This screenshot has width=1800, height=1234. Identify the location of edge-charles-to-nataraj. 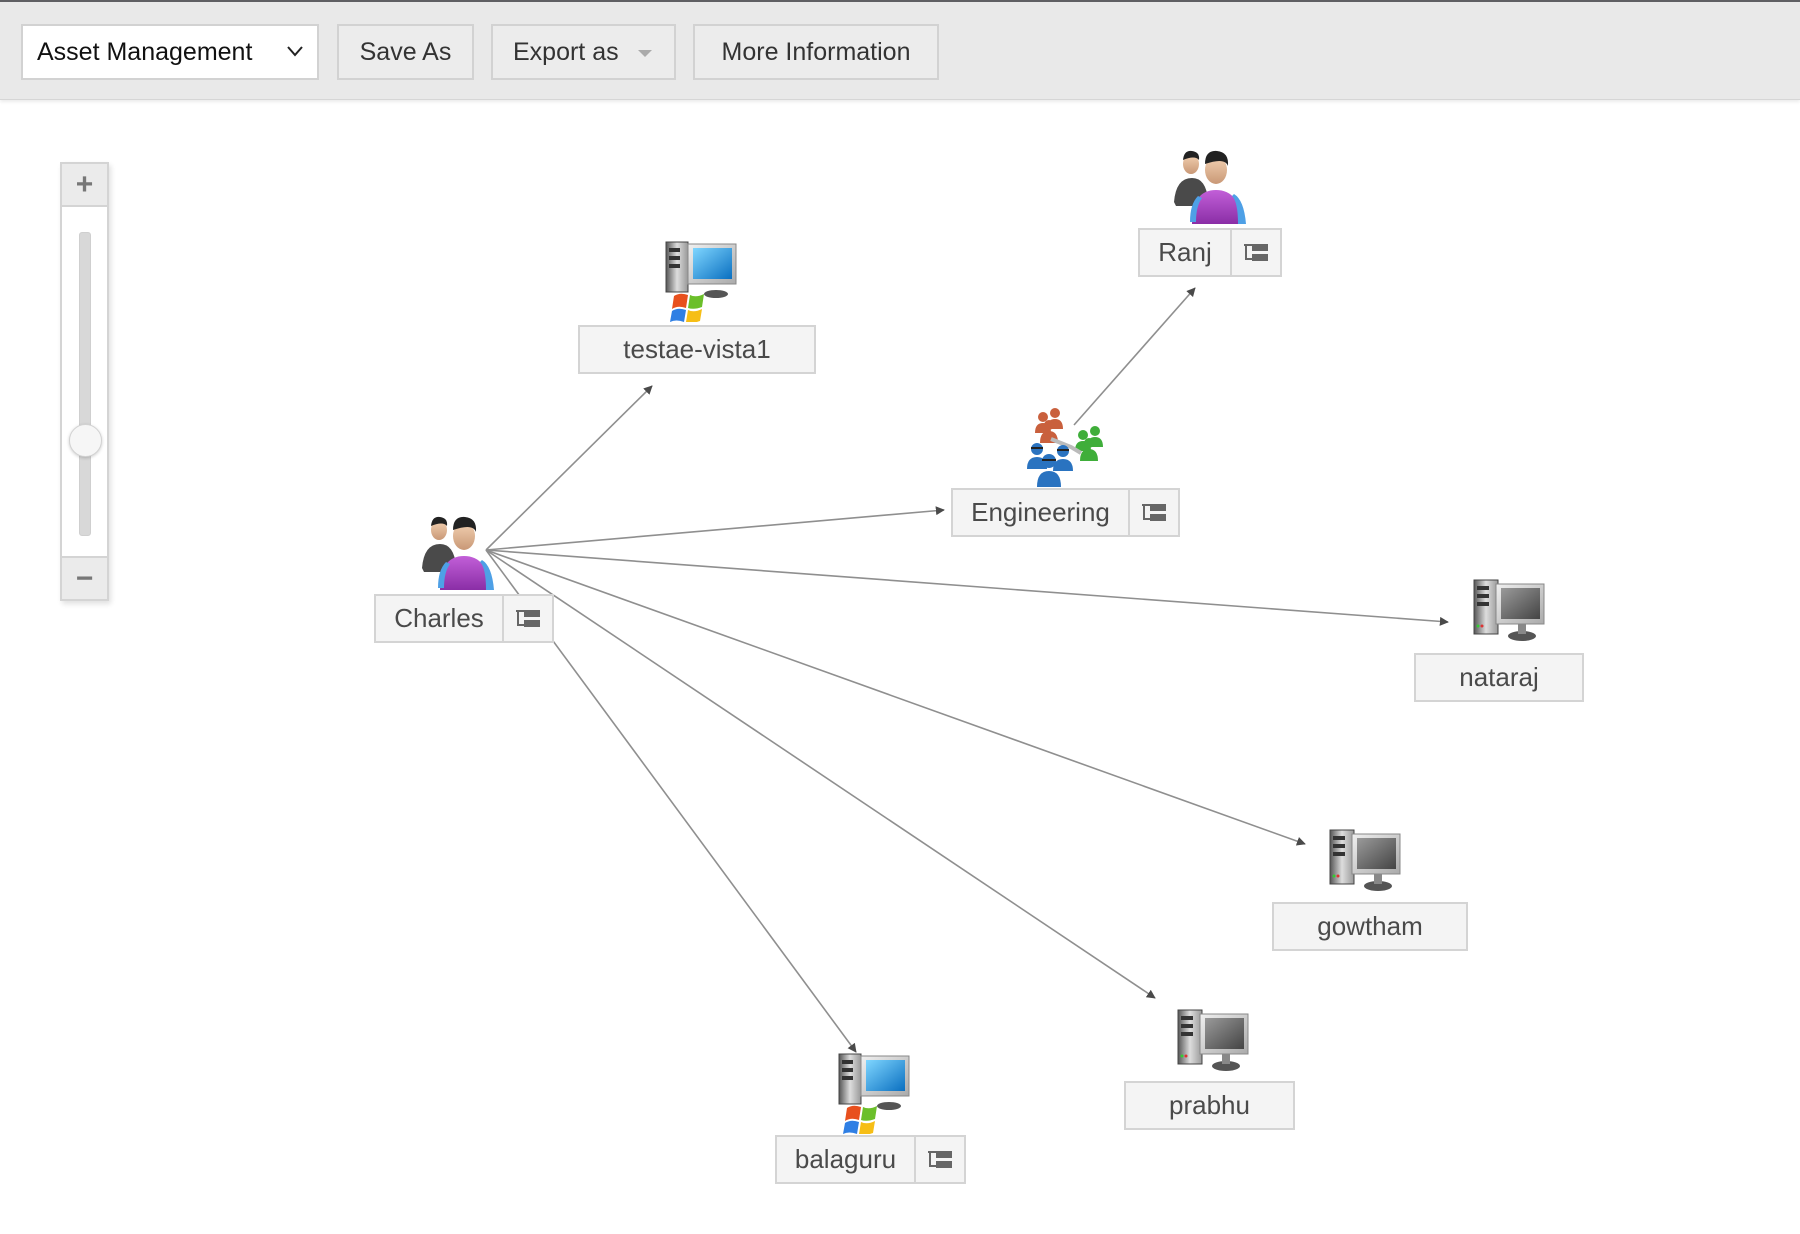
(967, 587).